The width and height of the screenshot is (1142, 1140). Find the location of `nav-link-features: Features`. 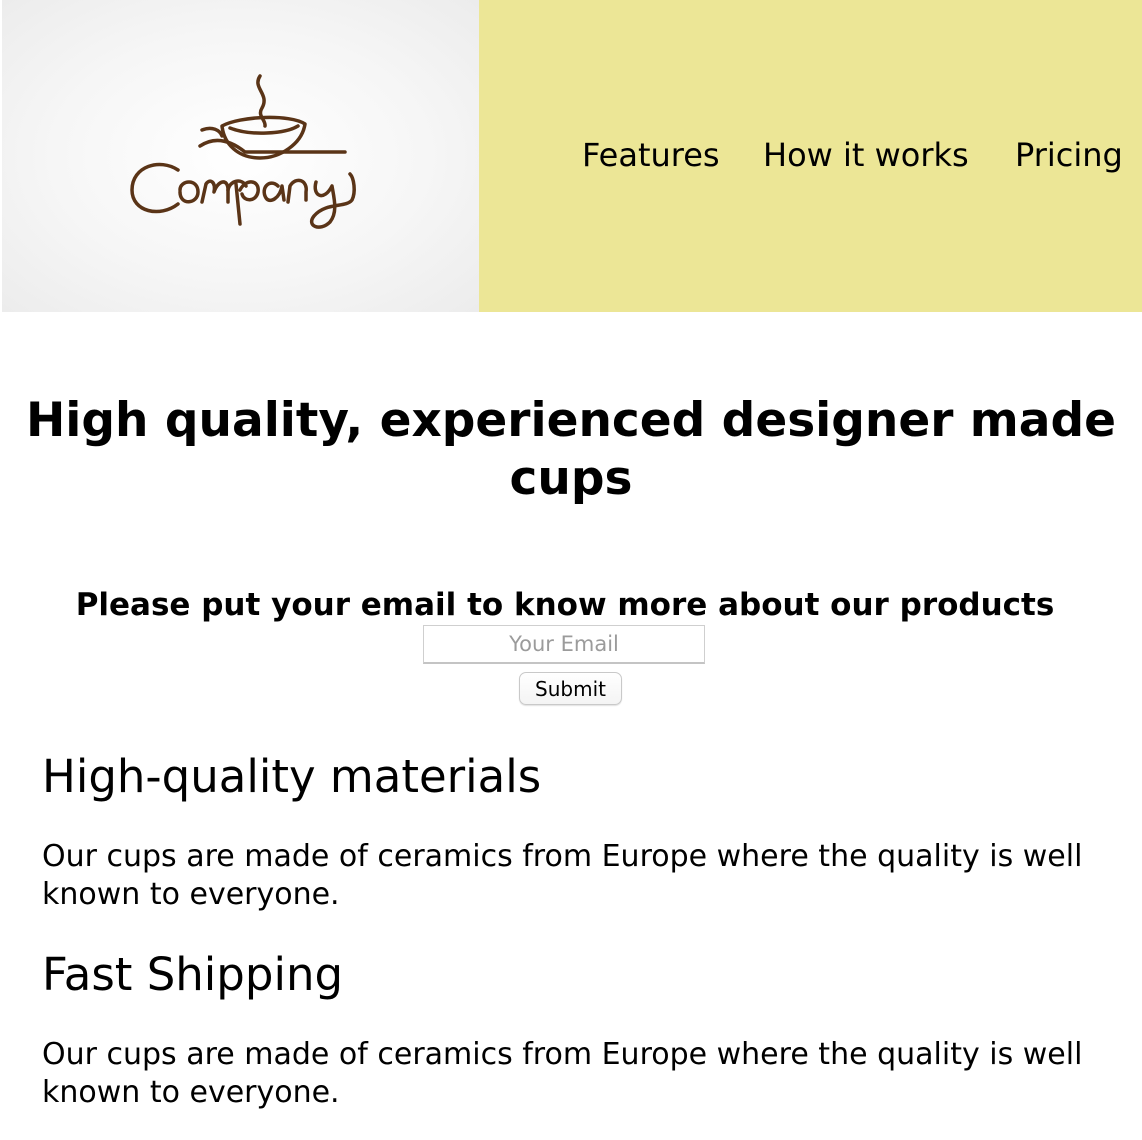

nav-link-features: Features is located at coordinates (651, 155).